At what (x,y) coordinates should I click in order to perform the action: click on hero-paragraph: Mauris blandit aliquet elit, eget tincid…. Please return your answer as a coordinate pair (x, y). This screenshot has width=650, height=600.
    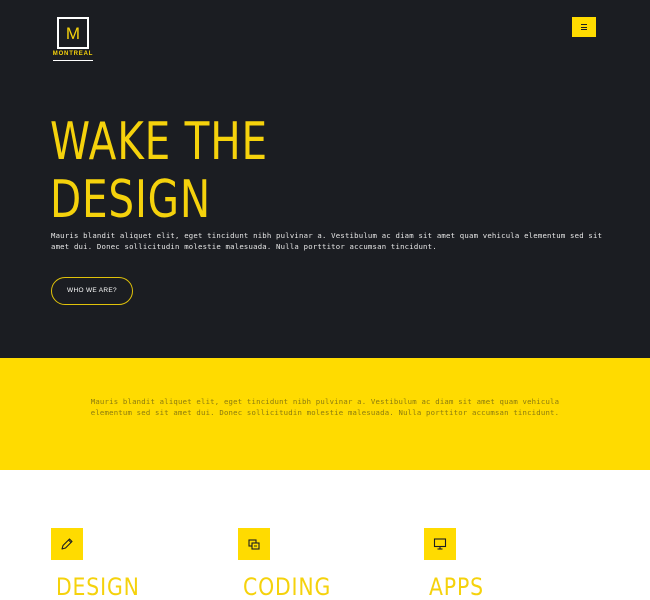
    Looking at the image, I should click on (327, 241).